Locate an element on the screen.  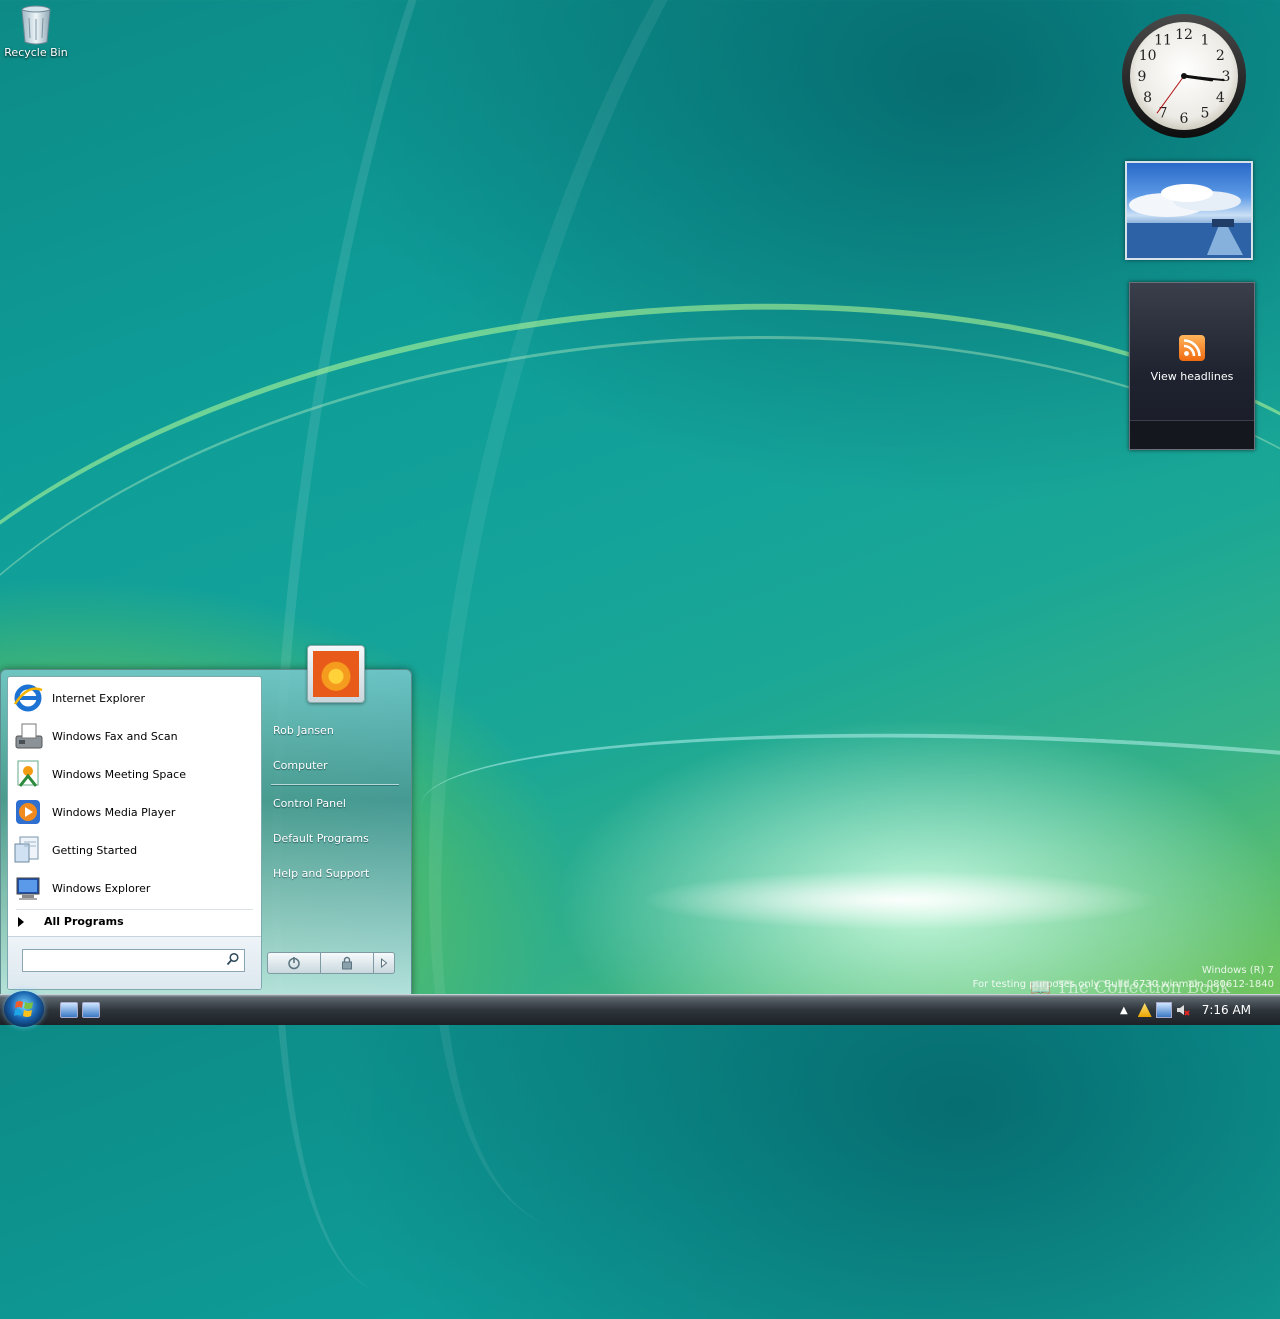
clock-numeral: 12 is located at coordinates (1184, 35).